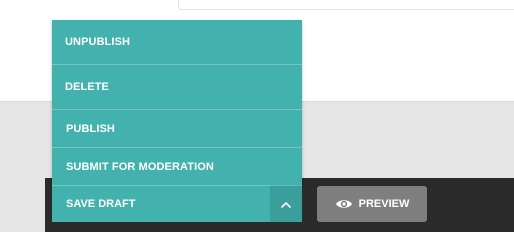 The image size is (514, 240). I want to click on delete-menu-item: DELETE, so click(177, 87).